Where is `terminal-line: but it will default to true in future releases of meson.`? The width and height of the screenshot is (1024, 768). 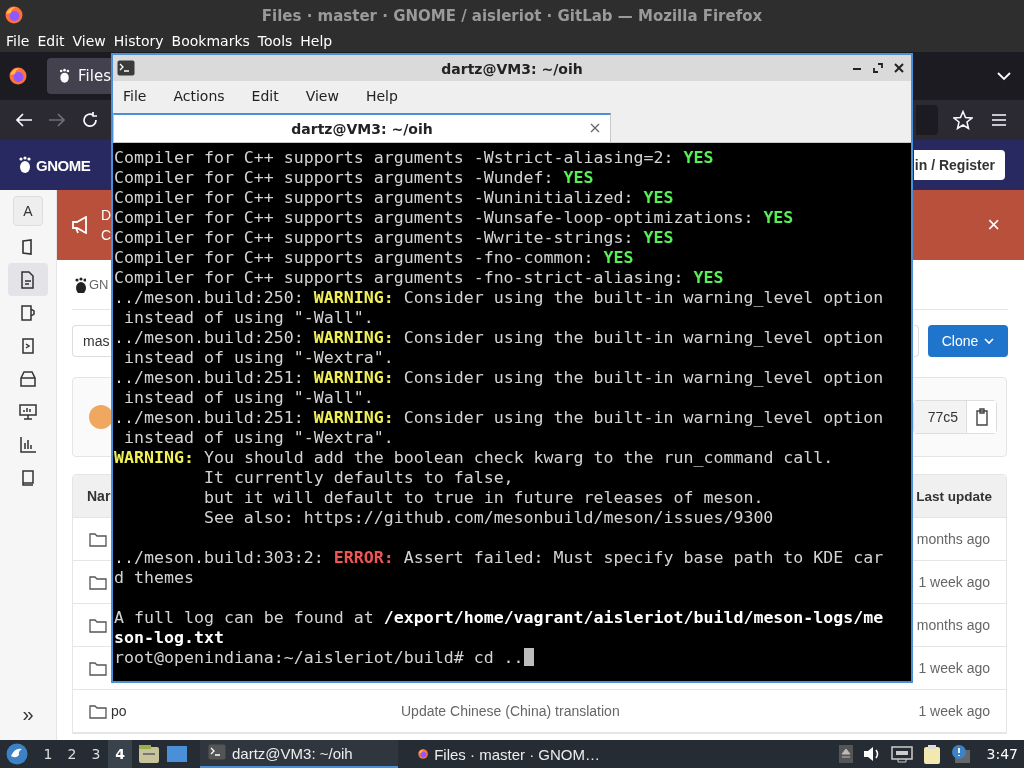 terminal-line: but it will default to true in future releases of meson. is located at coordinates (483, 498).